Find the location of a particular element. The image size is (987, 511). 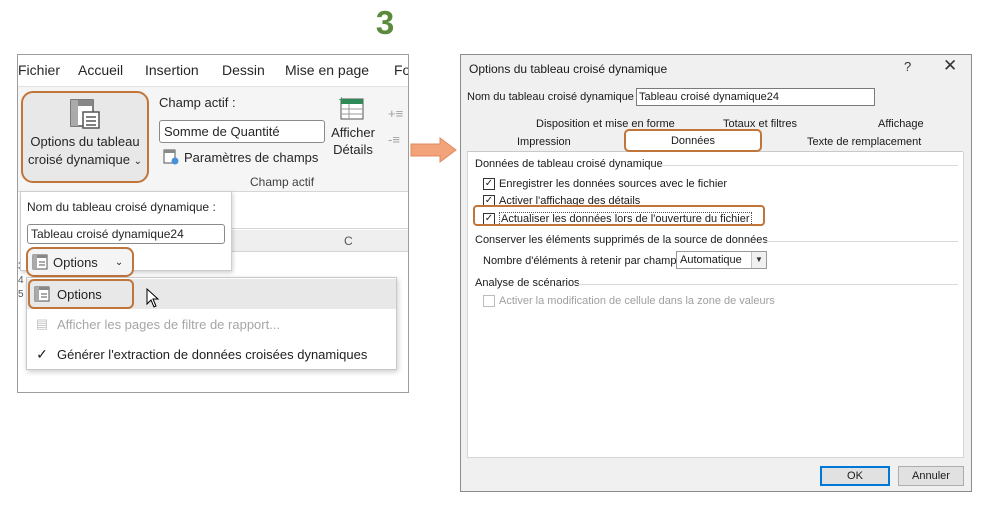

tab-dessin: Dessin is located at coordinates (243, 70).